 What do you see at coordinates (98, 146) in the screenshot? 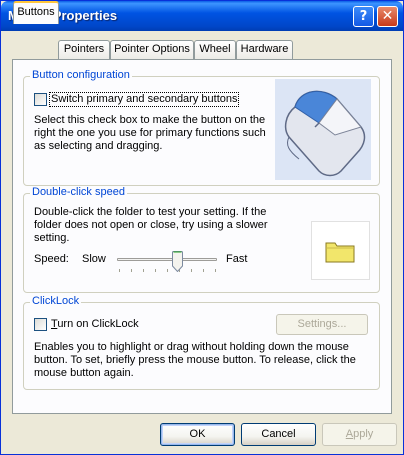
I see `button-config-desc-line-3: as selecting and dragging.` at bounding box center [98, 146].